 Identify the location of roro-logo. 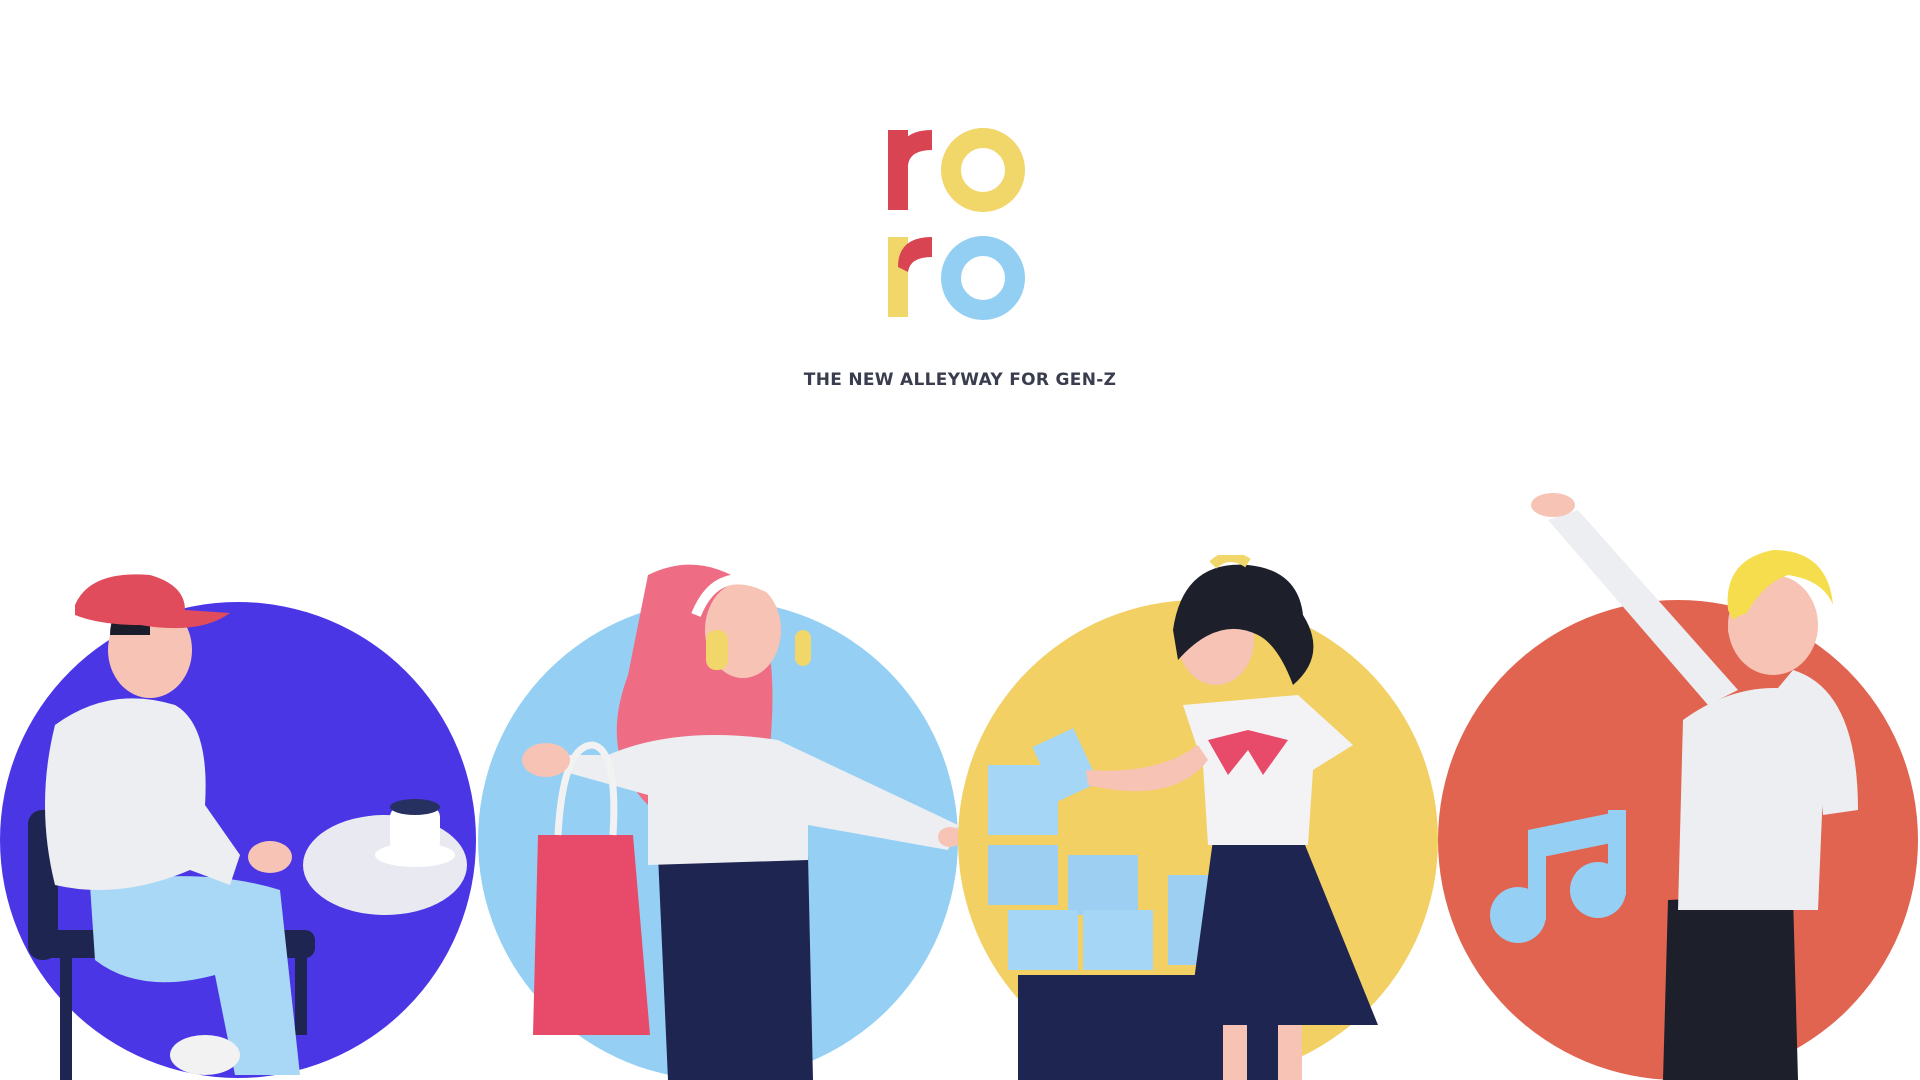
(960, 225).